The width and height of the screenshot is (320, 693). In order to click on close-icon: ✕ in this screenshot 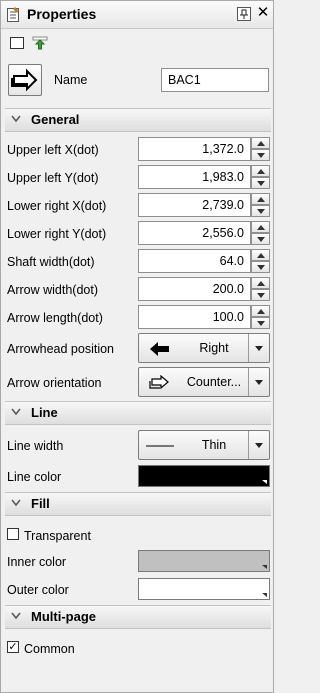, I will do `click(263, 13)`.